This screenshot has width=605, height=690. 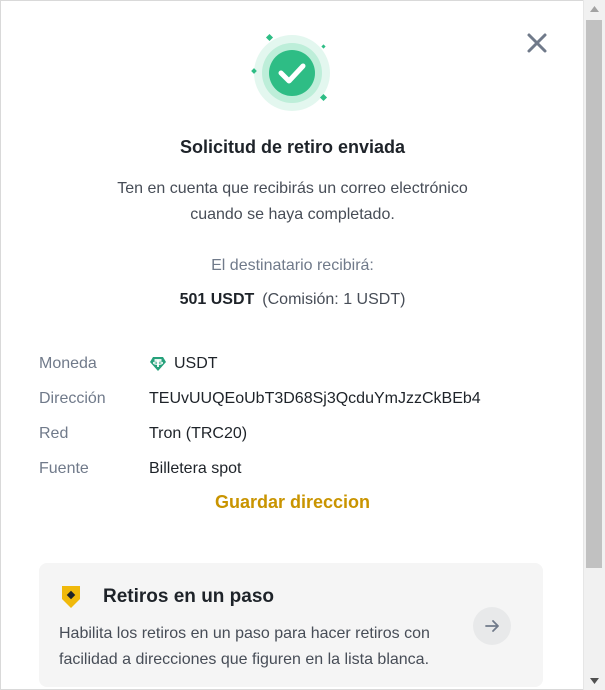 I want to click on receive-fee: (Comisión: 1 USDT), so click(x=334, y=299).